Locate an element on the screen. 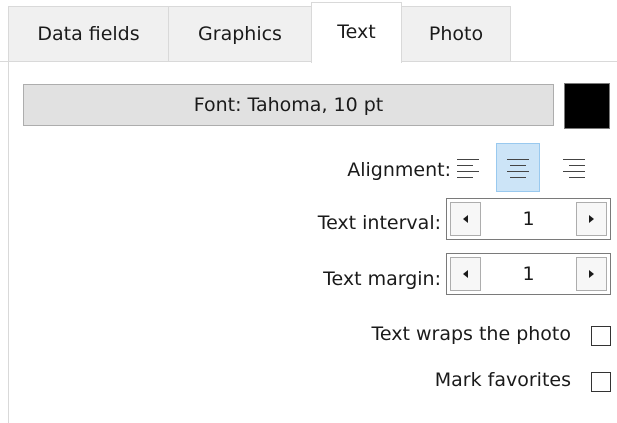 The image size is (617, 423). align-left-icon is located at coordinates (468, 168).